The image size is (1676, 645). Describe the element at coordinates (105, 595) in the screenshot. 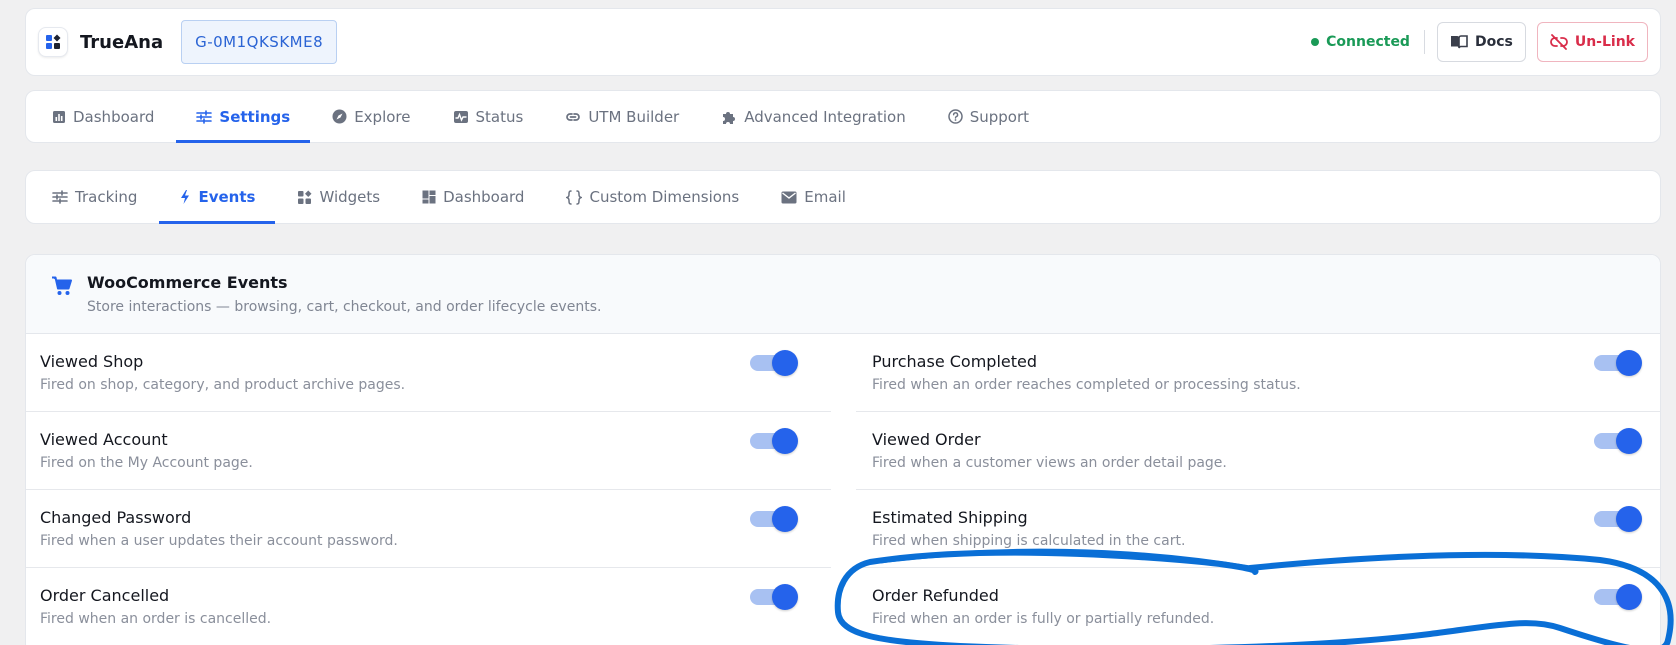

I see `event-title: Order Cancelled` at that location.